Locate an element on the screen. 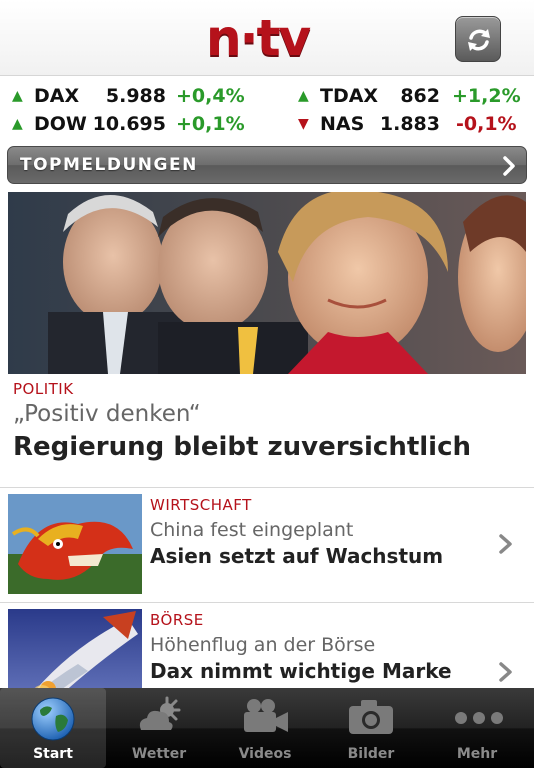 The height and width of the screenshot is (768, 534). ticker-change: -0,1% is located at coordinates (486, 124).